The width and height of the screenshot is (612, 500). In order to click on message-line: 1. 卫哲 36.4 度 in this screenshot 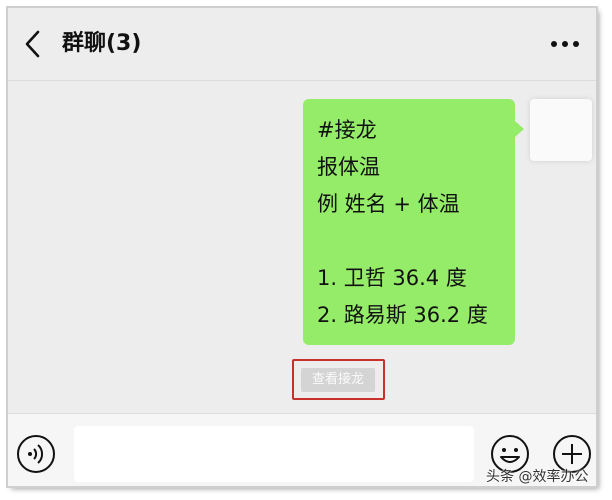, I will do `click(392, 278)`.